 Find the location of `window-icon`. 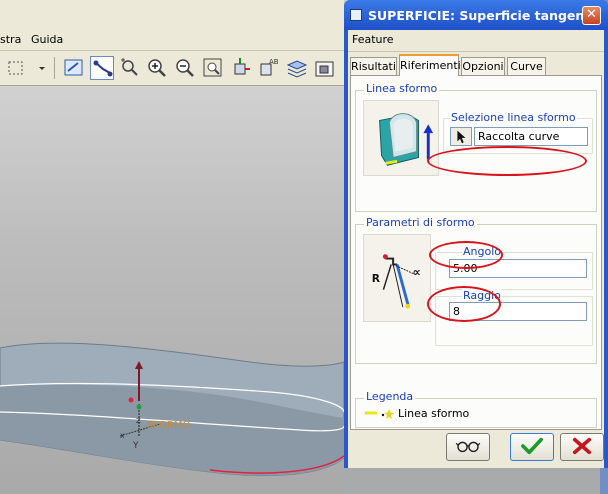

window-icon is located at coordinates (356, 15).